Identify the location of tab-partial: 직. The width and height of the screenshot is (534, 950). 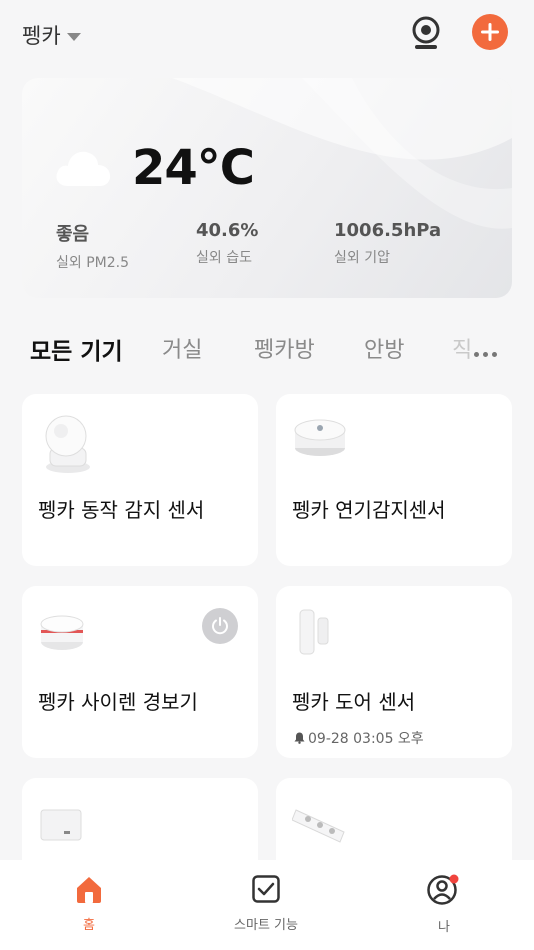
(462, 348).